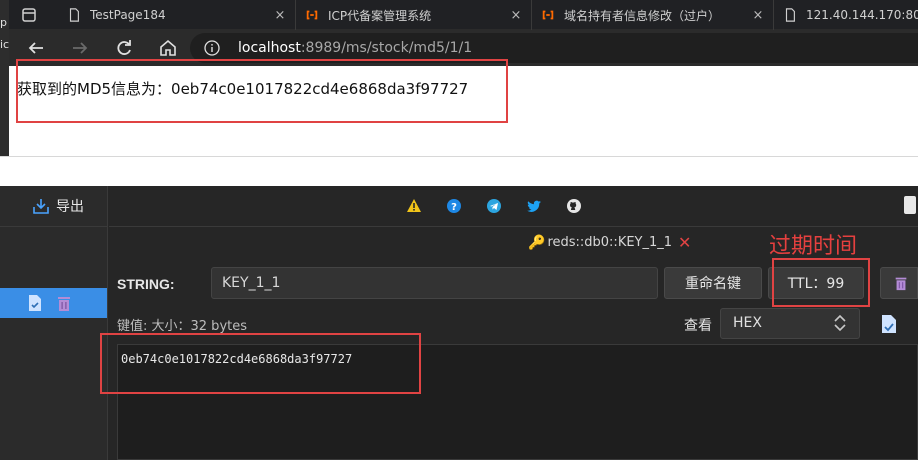 The image size is (918, 460). What do you see at coordinates (168, 48) in the screenshot?
I see `home-icon` at bounding box center [168, 48].